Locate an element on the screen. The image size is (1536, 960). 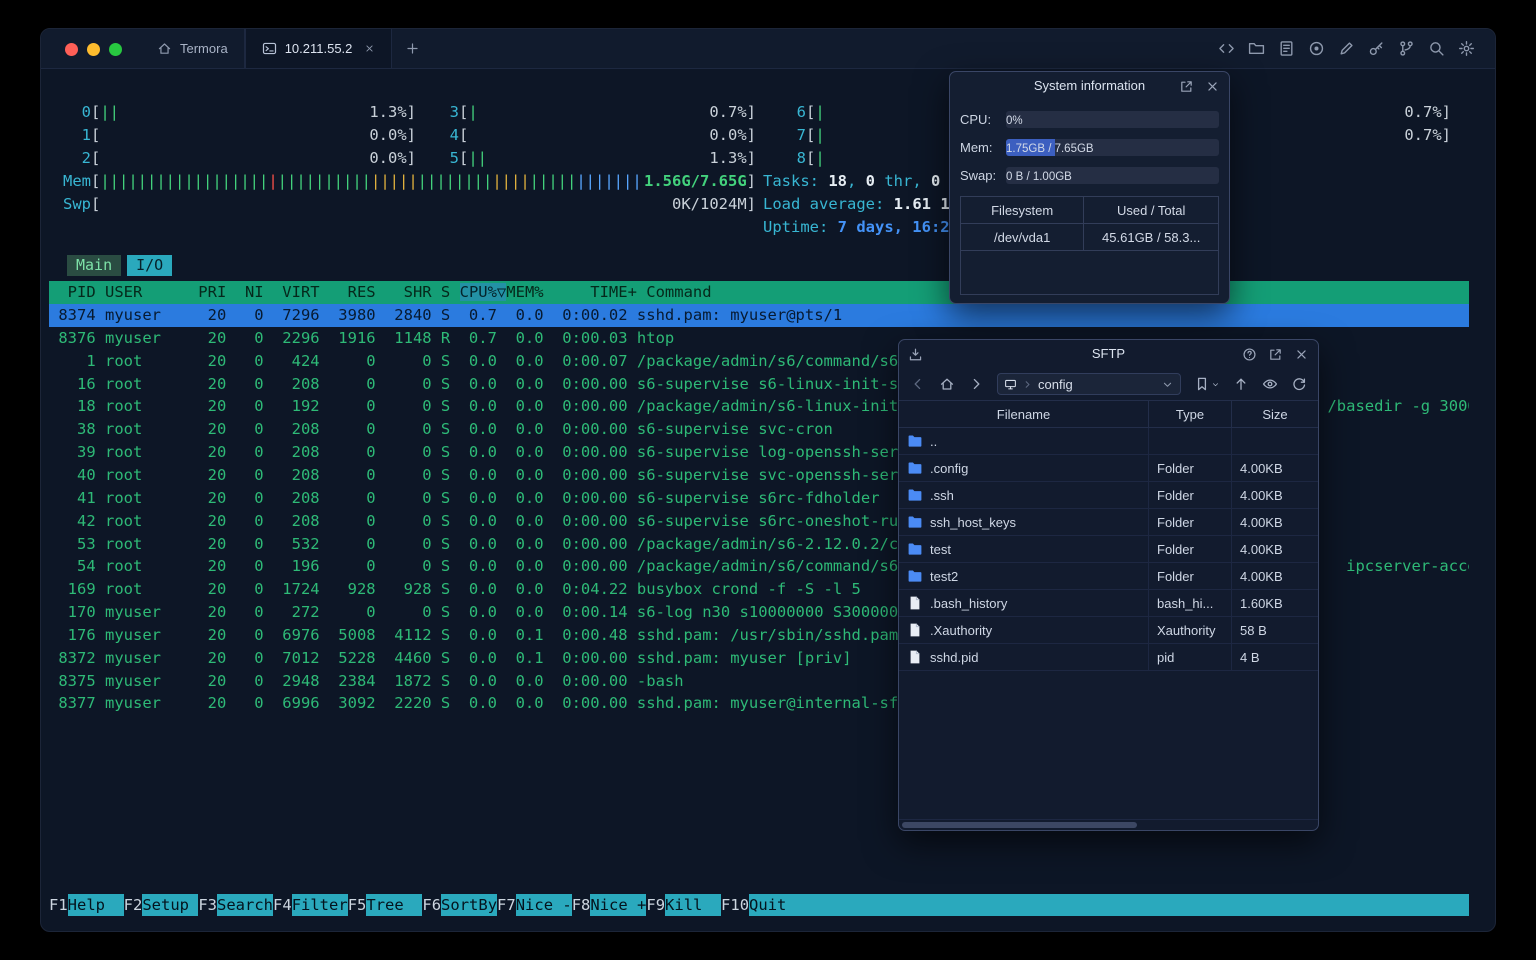
fn-f3-button: F3 Search is located at coordinates (236, 905).